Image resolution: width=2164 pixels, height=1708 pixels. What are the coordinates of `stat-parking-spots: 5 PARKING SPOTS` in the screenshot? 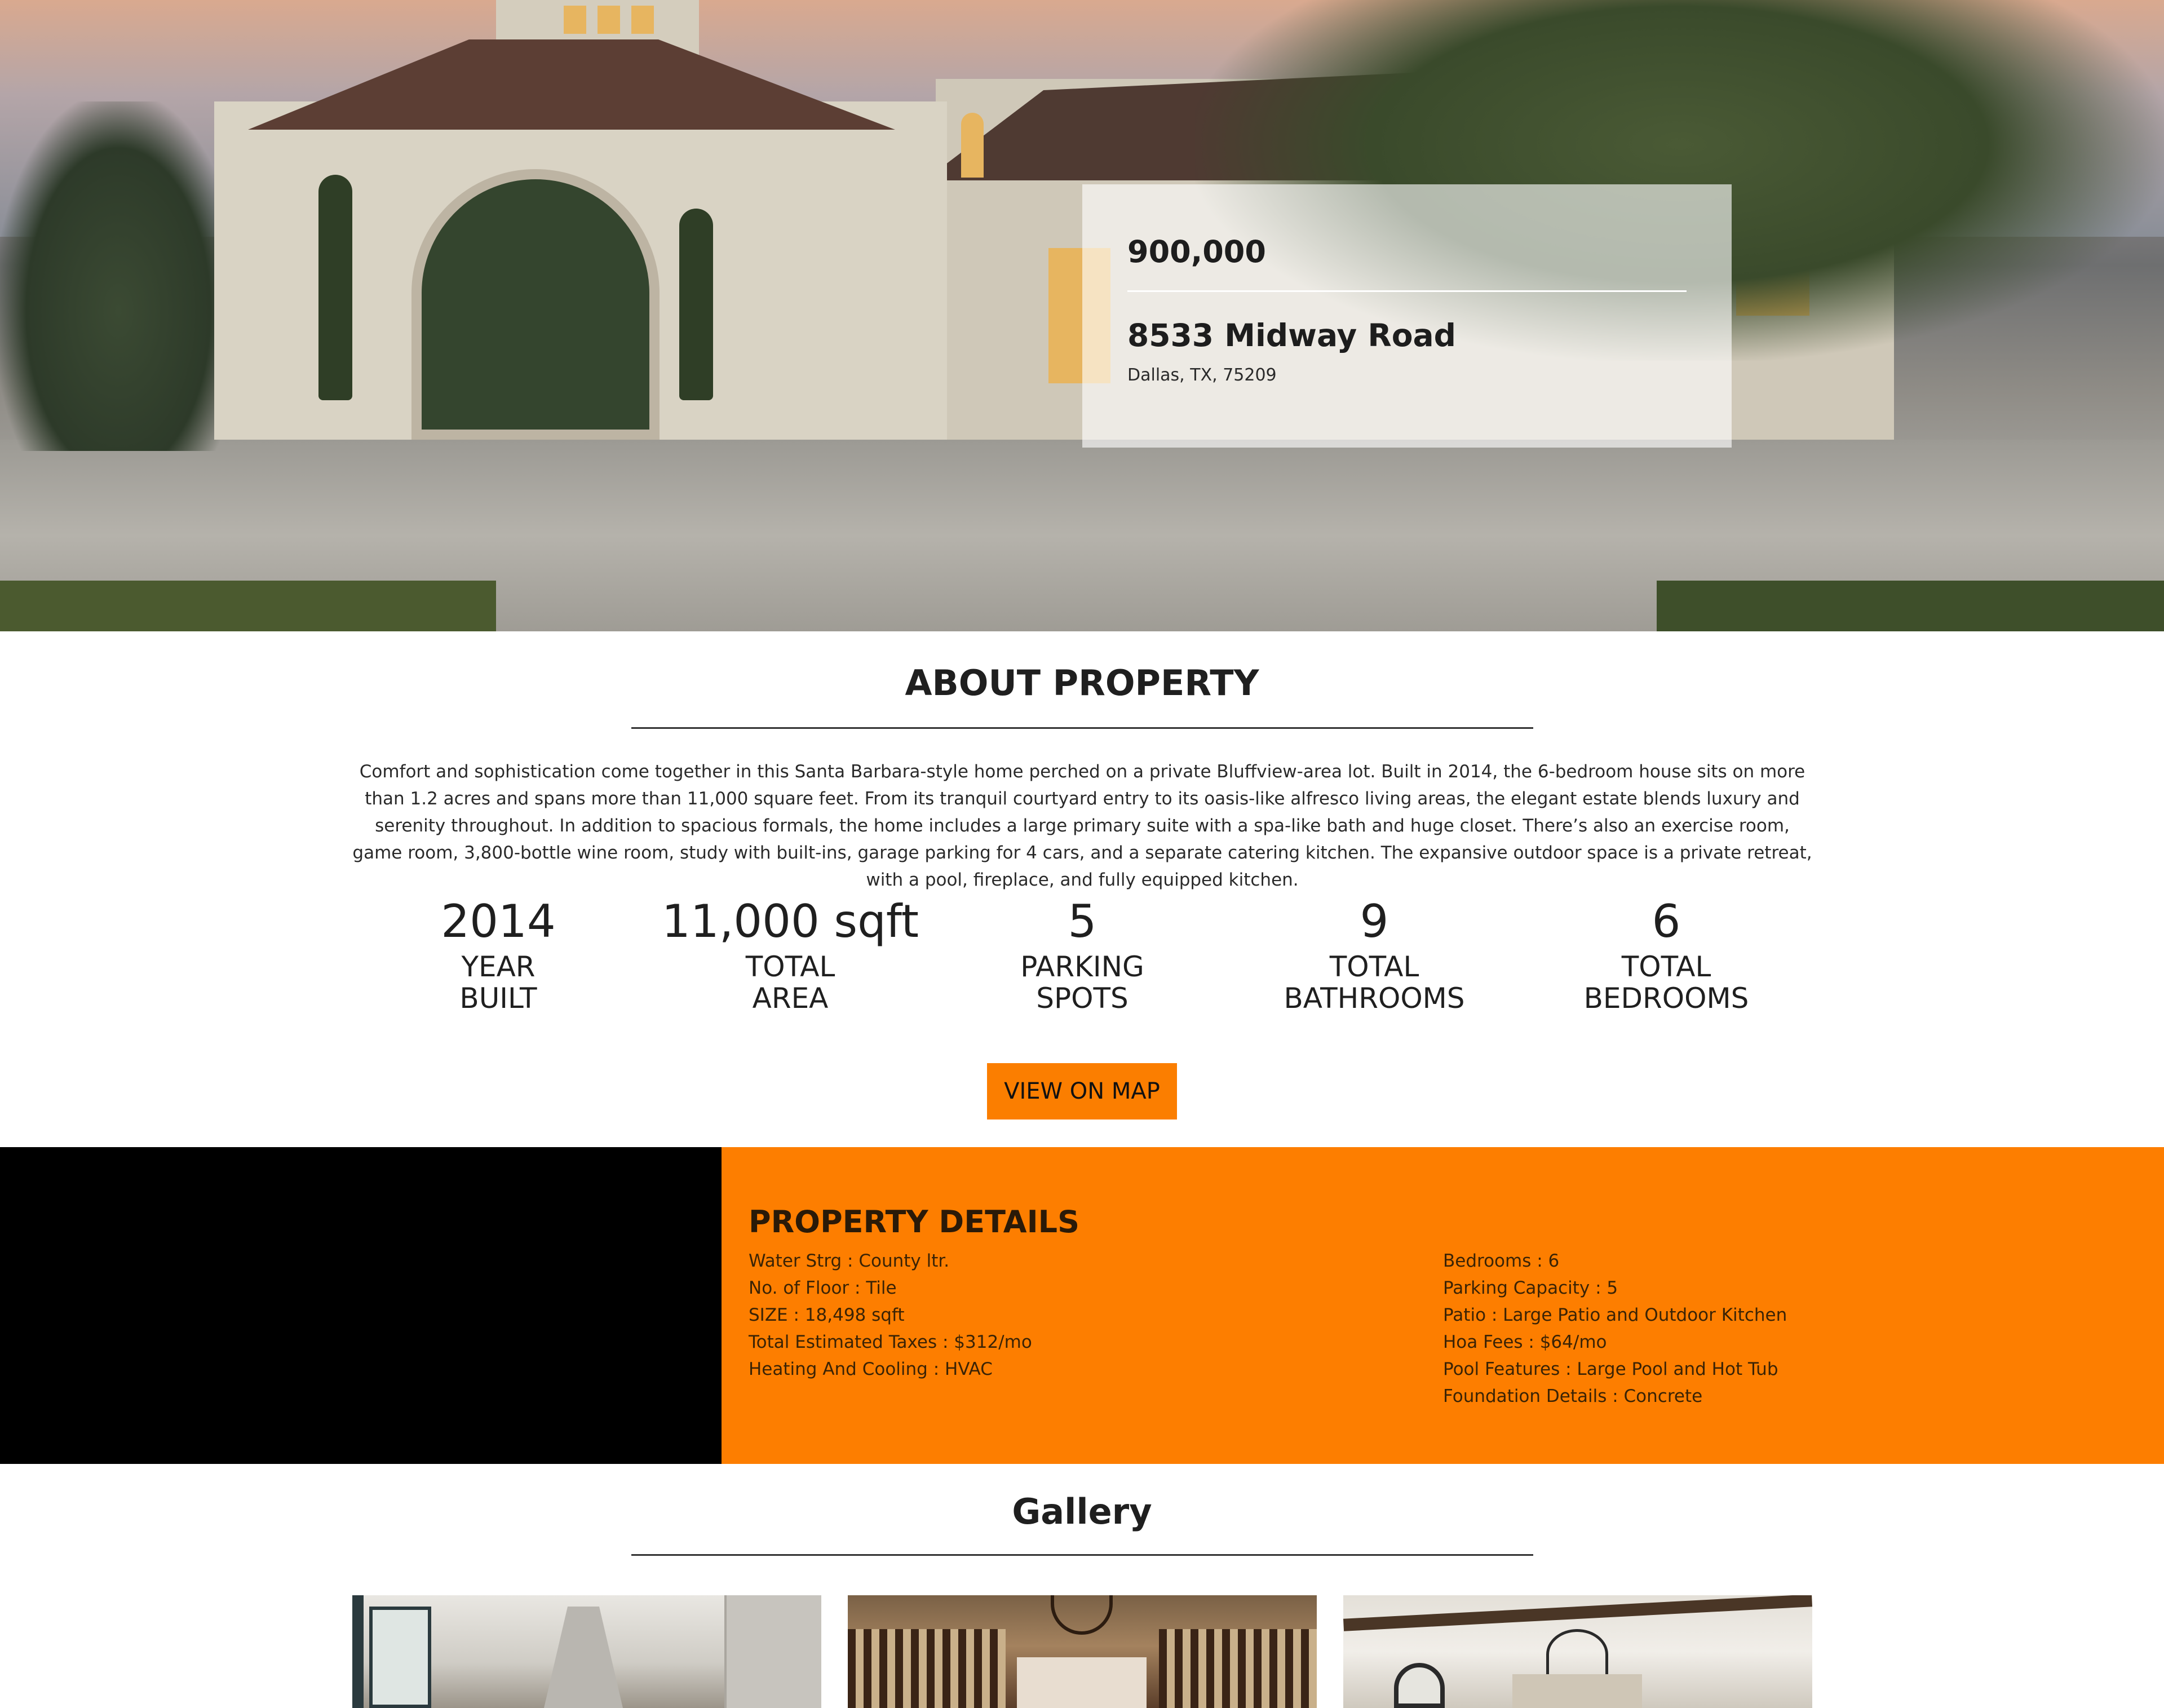 It's located at (1082, 954).